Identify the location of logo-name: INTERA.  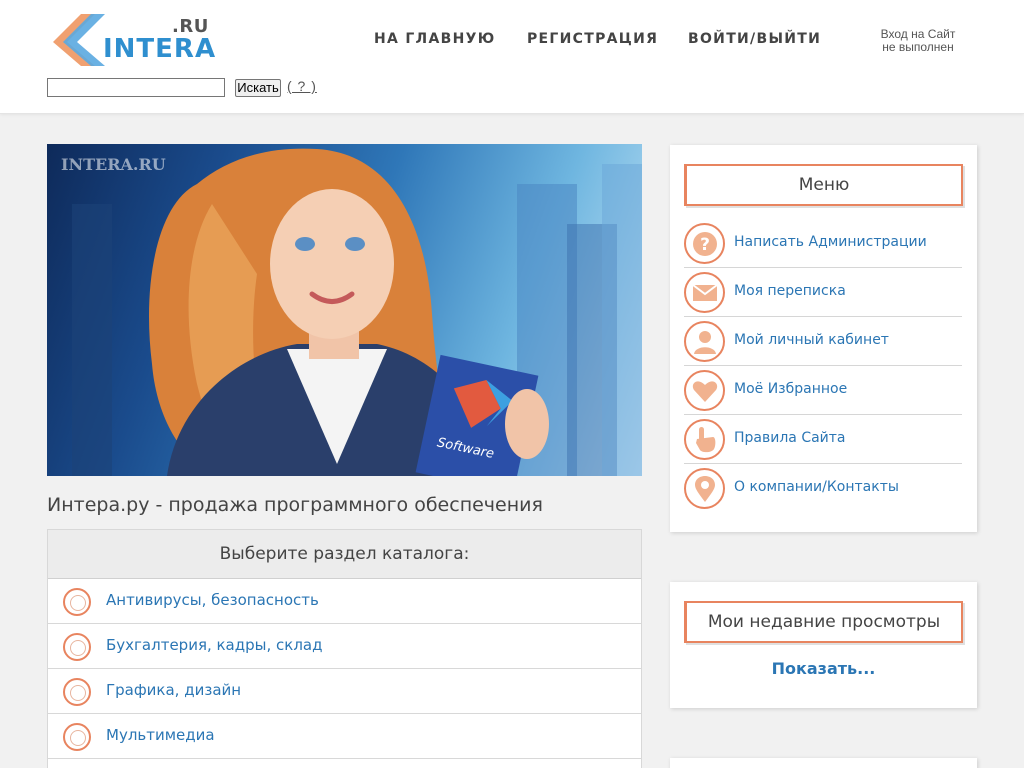
(160, 49).